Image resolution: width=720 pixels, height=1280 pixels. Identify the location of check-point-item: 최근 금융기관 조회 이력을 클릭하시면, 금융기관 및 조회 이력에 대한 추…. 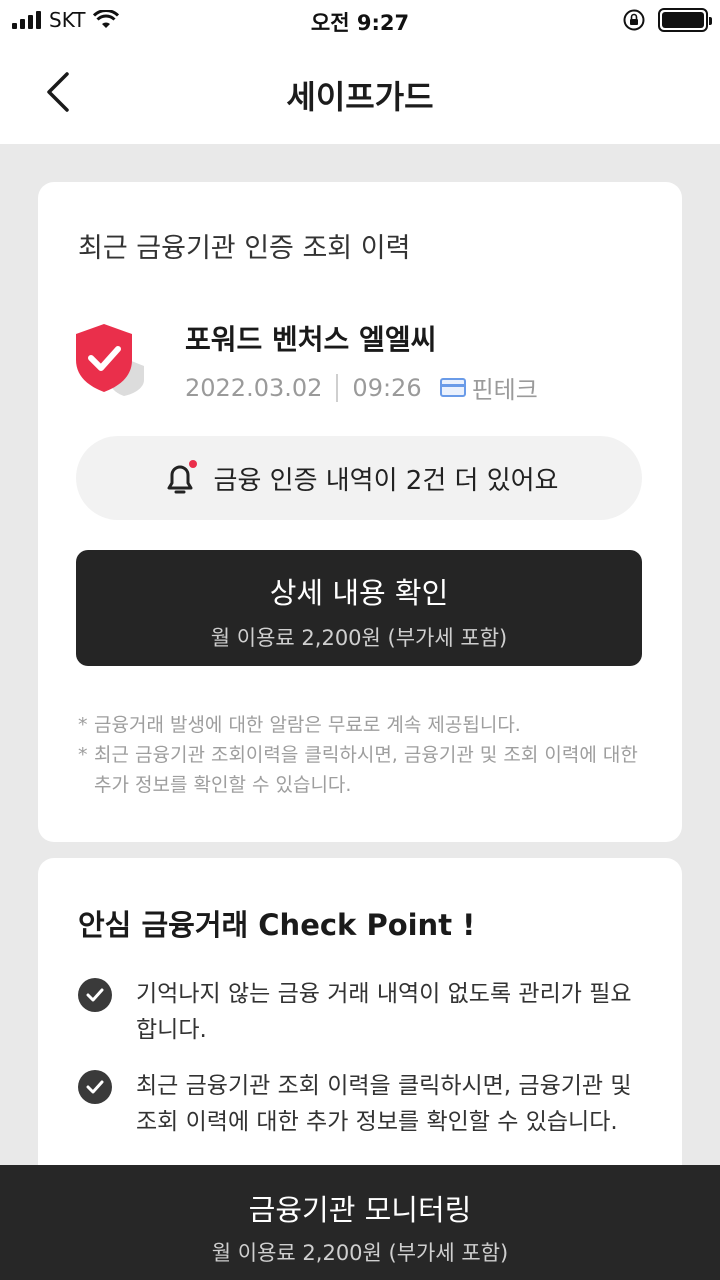
(358, 1104).